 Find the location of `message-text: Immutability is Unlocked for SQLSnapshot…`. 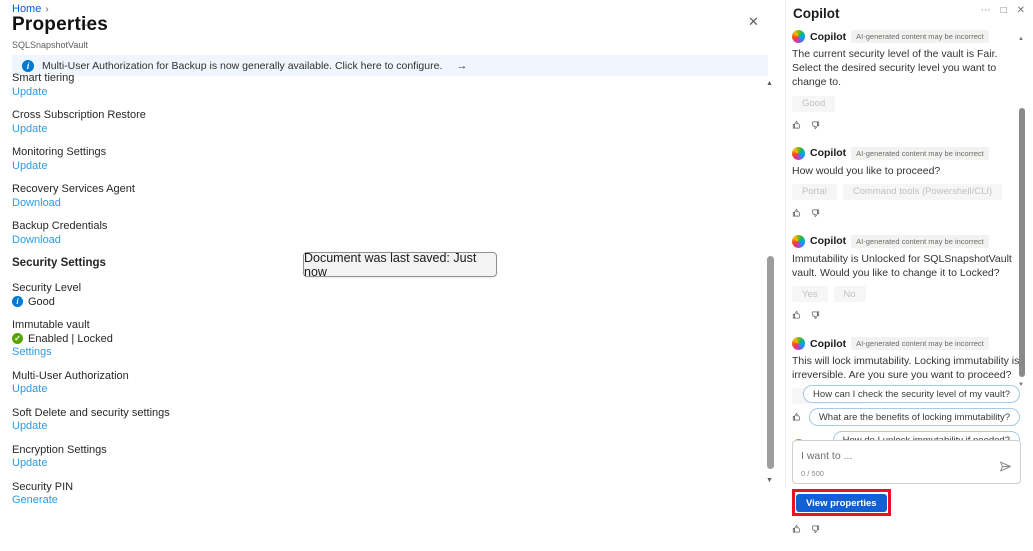

message-text: Immutability is Unlocked for SQLSnapshot… is located at coordinates (902, 265).